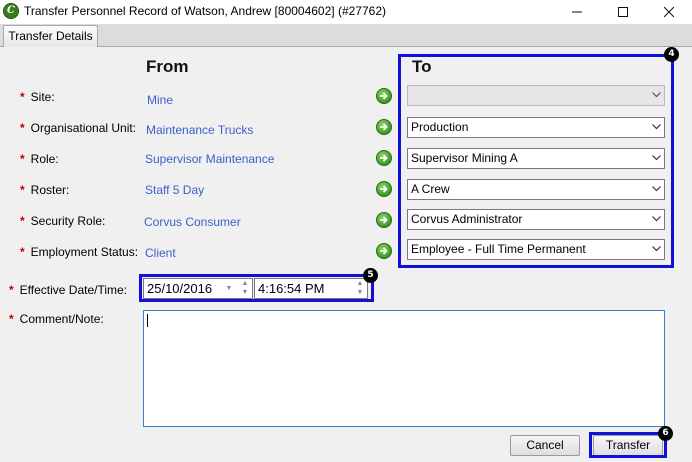 This screenshot has height=462, width=692. What do you see at coordinates (256, 288) in the screenshot?
I see `effective-highlight` at bounding box center [256, 288].